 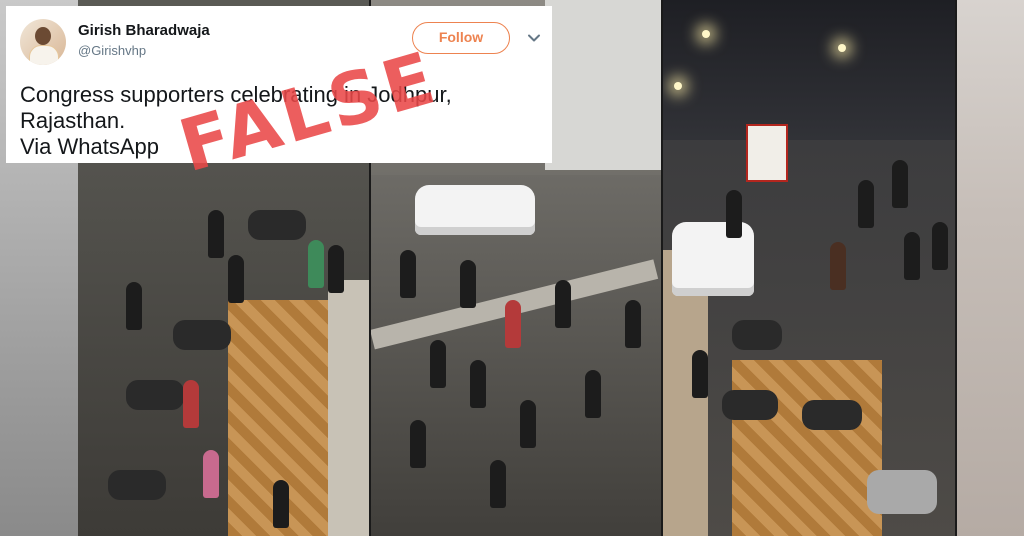 What do you see at coordinates (144, 30) in the screenshot?
I see `author-name: Girish Bharadwaja` at bounding box center [144, 30].